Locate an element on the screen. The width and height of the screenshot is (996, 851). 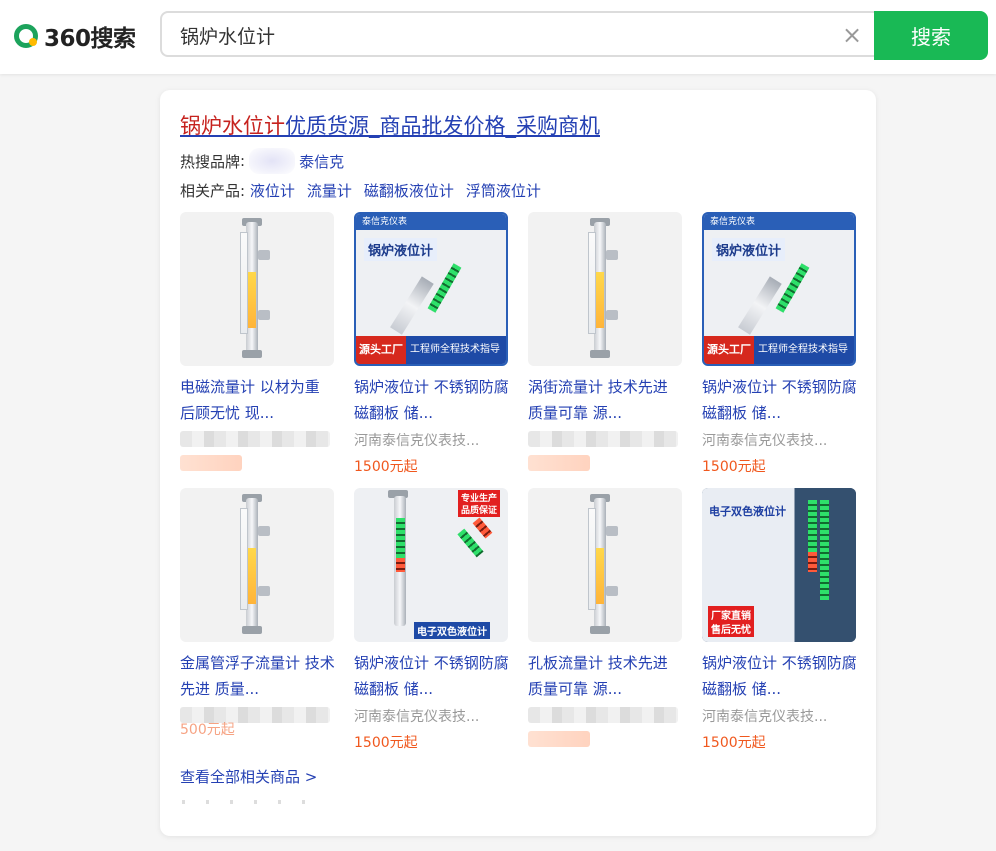
top-bar: 360搜索 × 搜索 is located at coordinates (498, 37).